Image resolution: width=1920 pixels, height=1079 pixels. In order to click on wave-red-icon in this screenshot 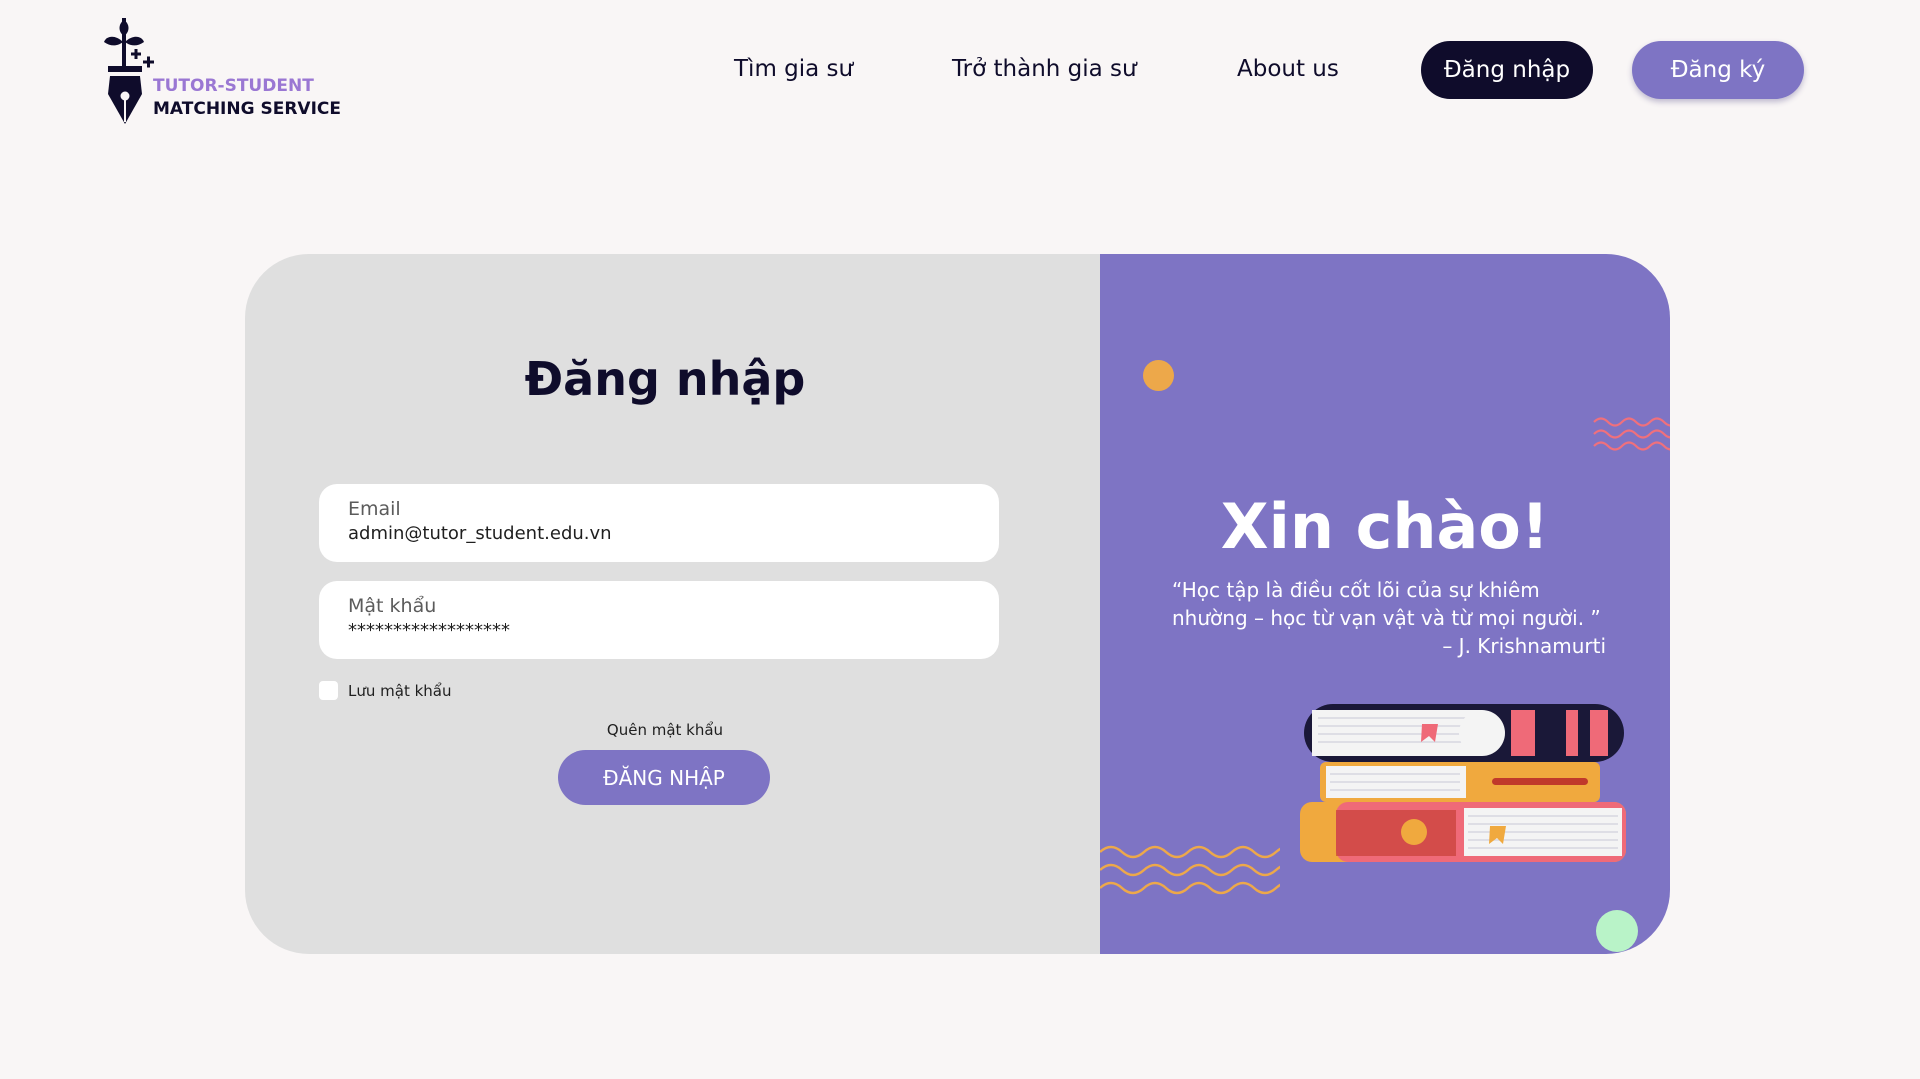, I will do `click(1631, 434)`.